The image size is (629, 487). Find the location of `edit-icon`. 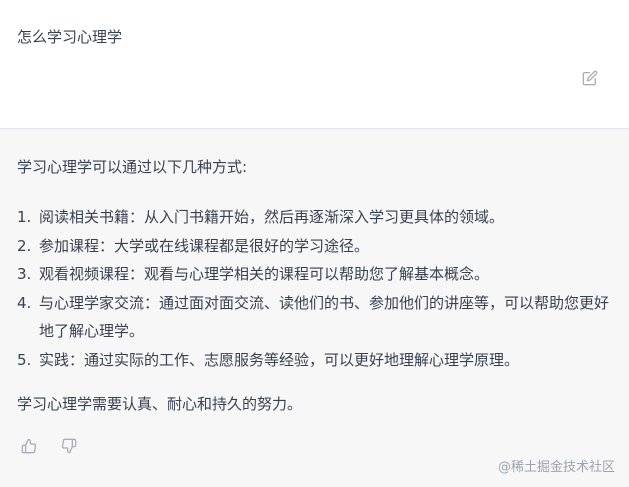

edit-icon is located at coordinates (590, 80).